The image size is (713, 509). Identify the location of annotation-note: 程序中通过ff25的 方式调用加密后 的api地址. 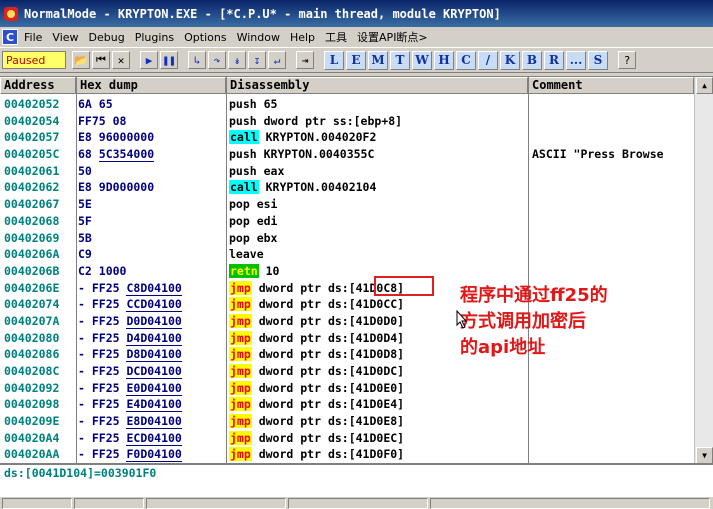
(560, 322).